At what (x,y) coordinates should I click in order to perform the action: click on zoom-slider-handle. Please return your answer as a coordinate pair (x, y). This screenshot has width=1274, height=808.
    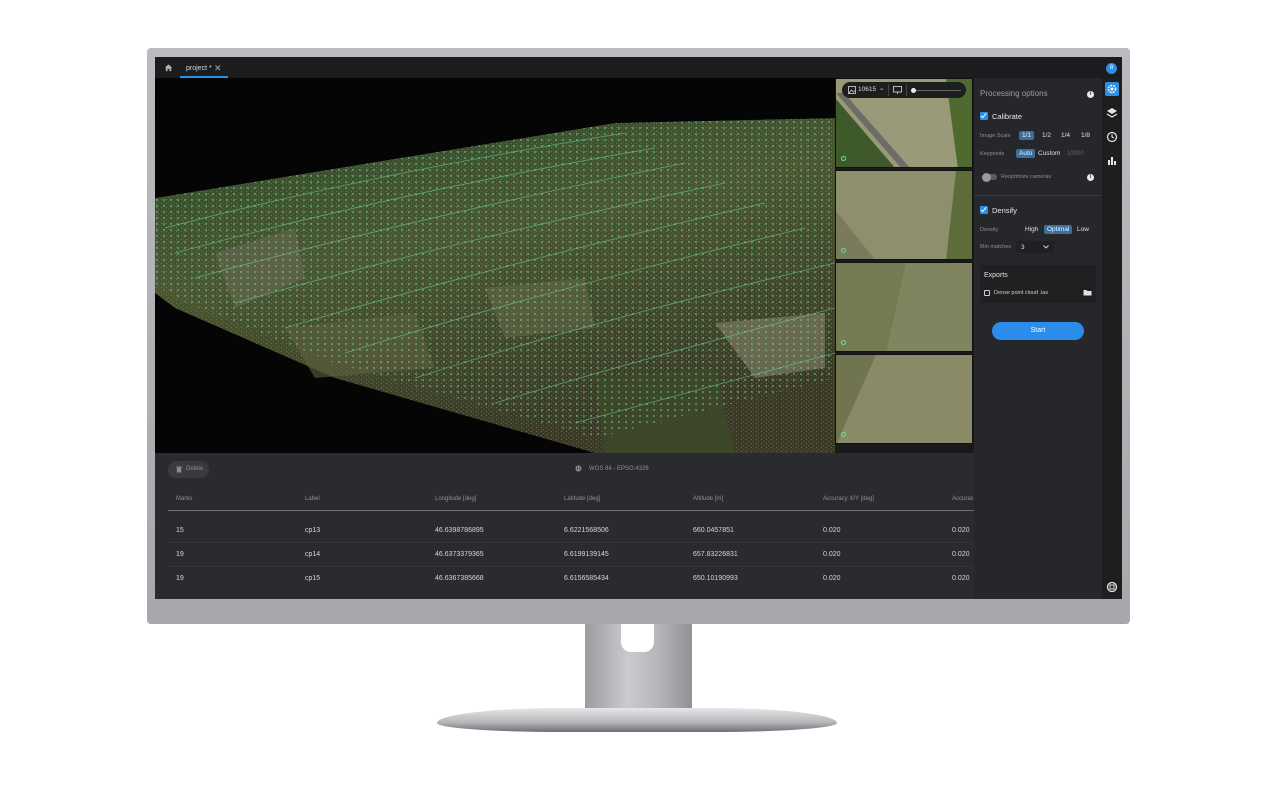
    Looking at the image, I should click on (913, 90).